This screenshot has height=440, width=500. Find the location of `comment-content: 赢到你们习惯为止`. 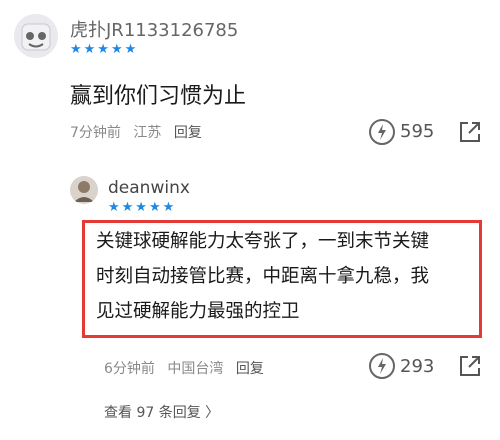

comment-content: 赢到你们习惯为止 is located at coordinates (158, 96).